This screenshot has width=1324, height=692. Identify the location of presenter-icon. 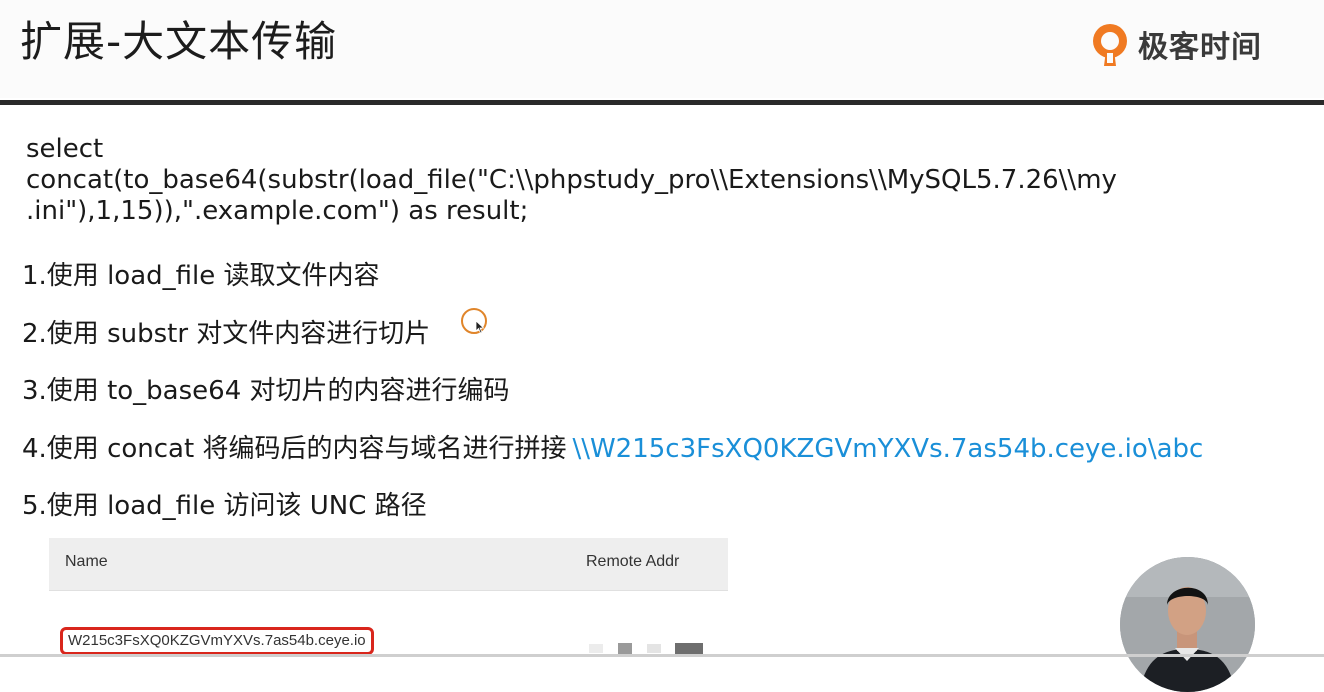
(1187, 624).